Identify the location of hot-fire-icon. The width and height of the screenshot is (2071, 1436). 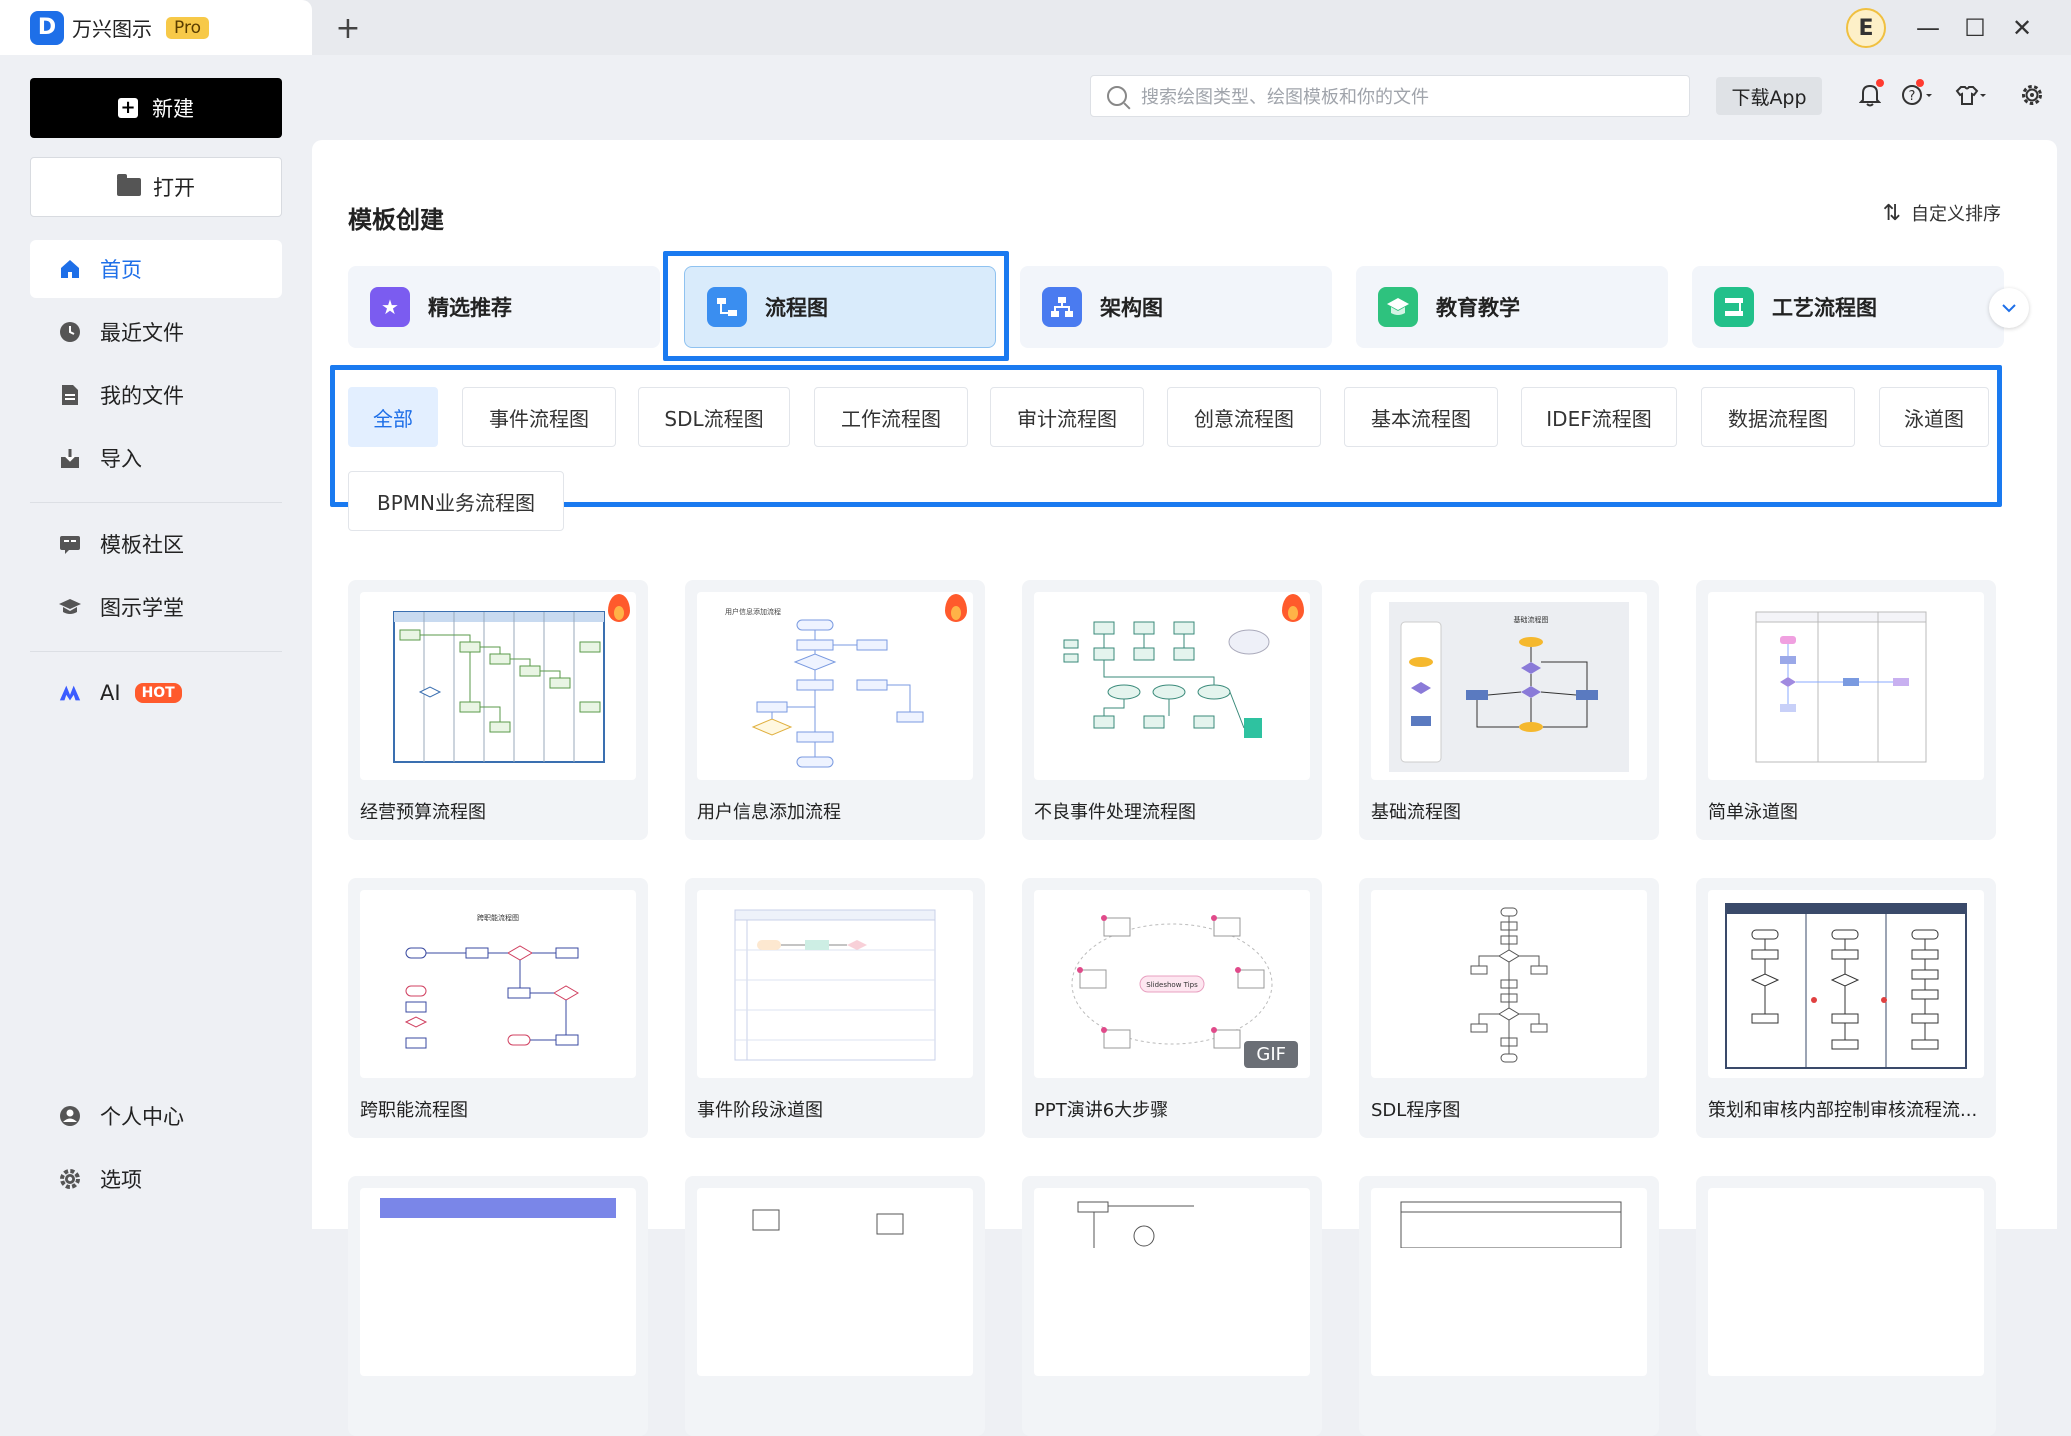
(1293, 608).